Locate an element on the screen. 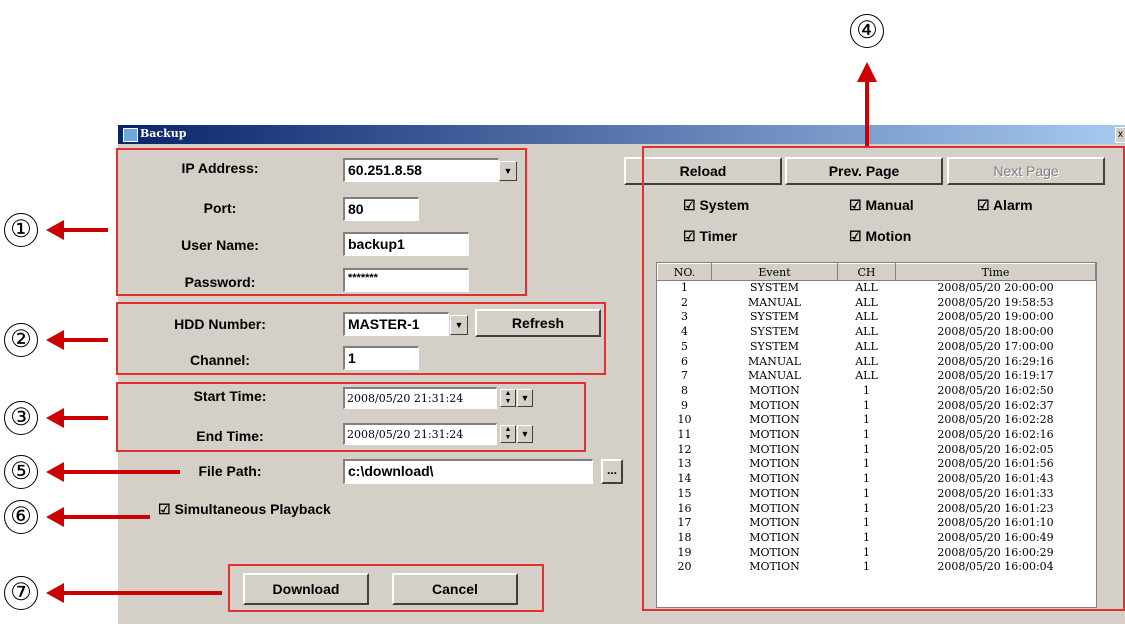 Image resolution: width=1125 pixels, height=624 pixels. arrow-1-head is located at coordinates (55, 230).